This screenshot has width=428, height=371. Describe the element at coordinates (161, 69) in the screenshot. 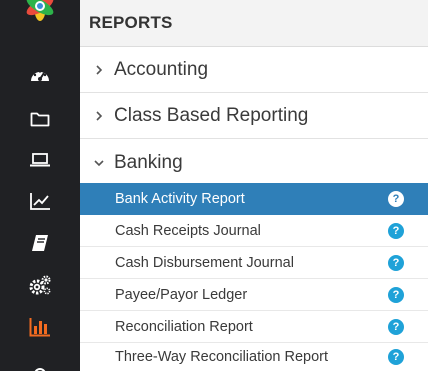

I see `section-label: Accounting` at that location.